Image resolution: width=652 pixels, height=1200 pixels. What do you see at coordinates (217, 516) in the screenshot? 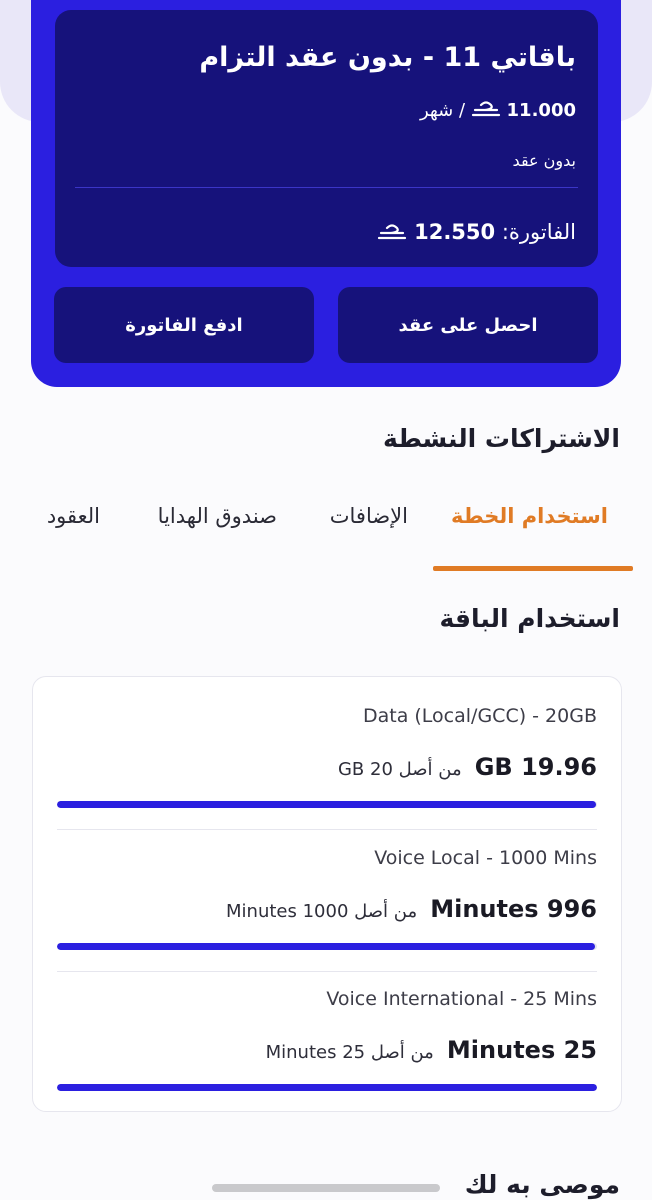
I see `tab-gift-box: صندوق الهدايا` at bounding box center [217, 516].